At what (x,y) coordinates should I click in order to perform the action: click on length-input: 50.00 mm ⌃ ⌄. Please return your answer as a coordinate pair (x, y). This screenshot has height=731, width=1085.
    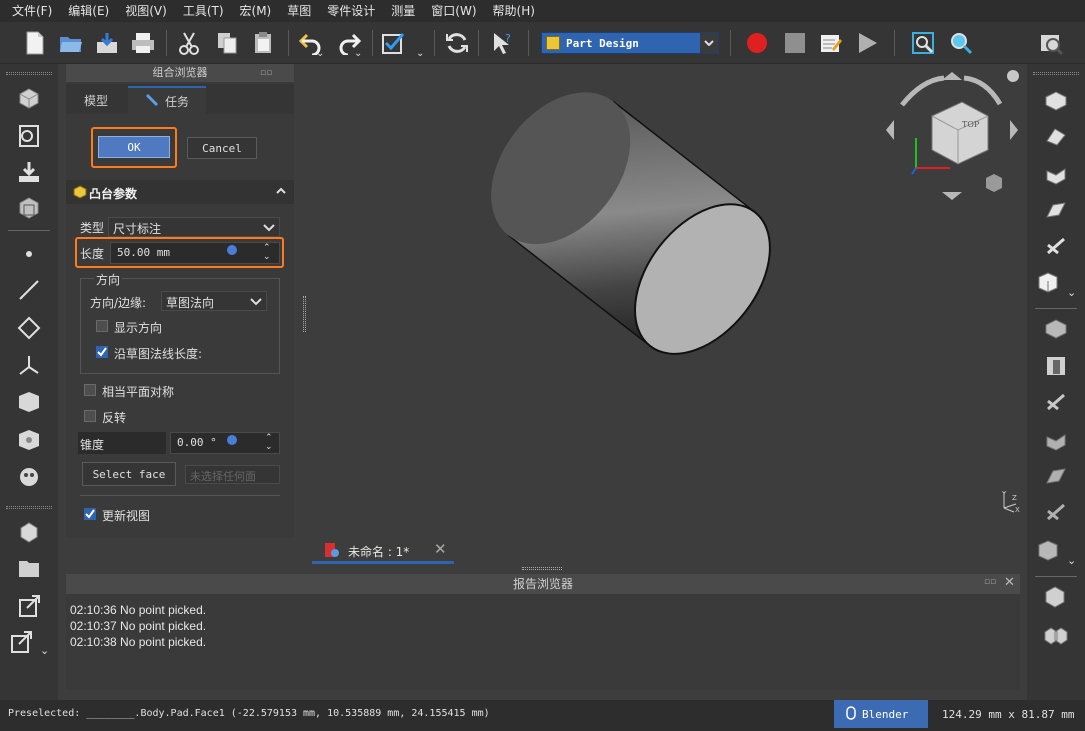
    Looking at the image, I should click on (195, 253).